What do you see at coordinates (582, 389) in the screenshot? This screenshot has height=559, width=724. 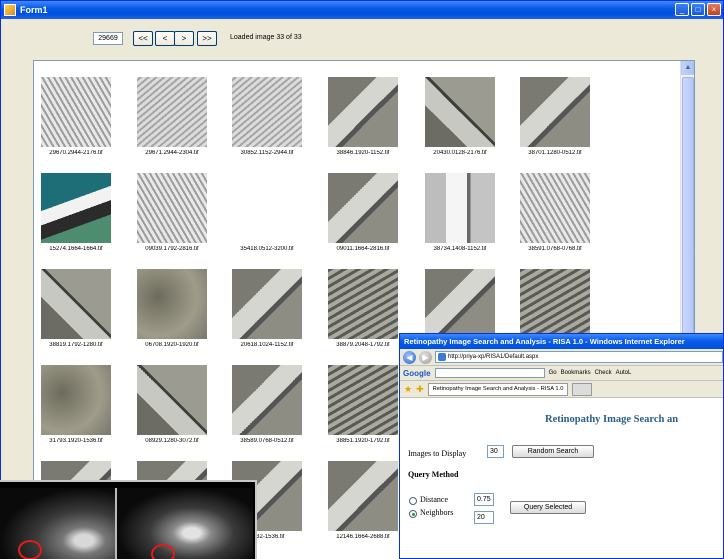 I see `new-tab-button` at bounding box center [582, 389].